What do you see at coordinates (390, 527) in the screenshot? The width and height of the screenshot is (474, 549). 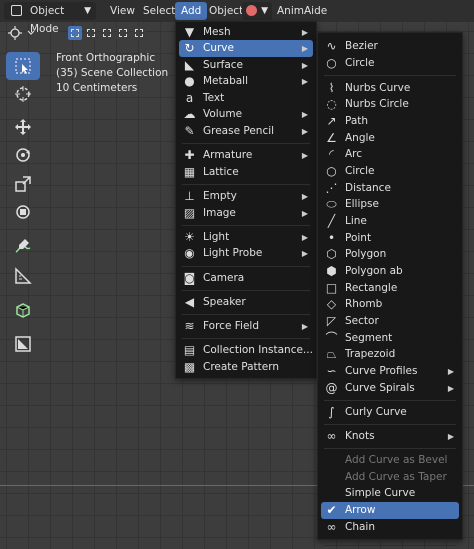 I see `curve-chain-item: ∞ Chain` at bounding box center [390, 527].